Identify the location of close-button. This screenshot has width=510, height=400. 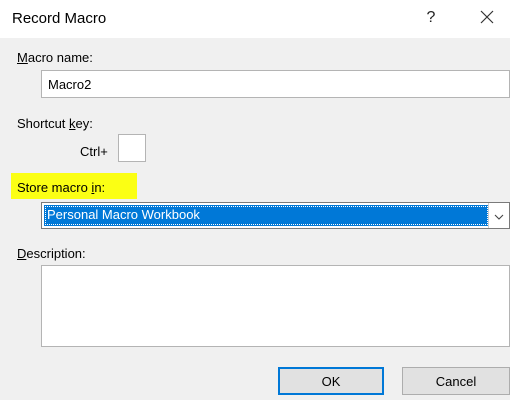
(487, 18).